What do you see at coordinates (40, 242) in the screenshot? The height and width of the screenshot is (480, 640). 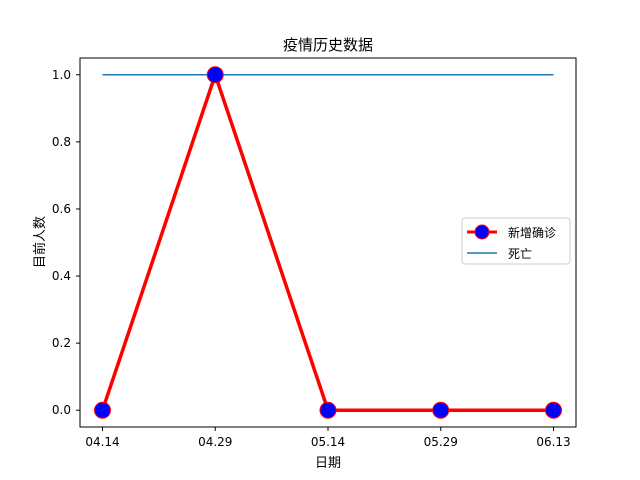 I see `y-axis-label: 目前人数` at bounding box center [40, 242].